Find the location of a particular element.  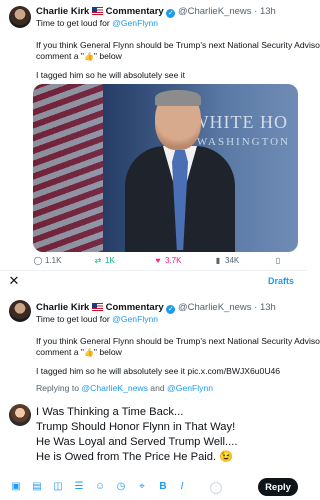

retweet-count: 1K is located at coordinates (110, 260).